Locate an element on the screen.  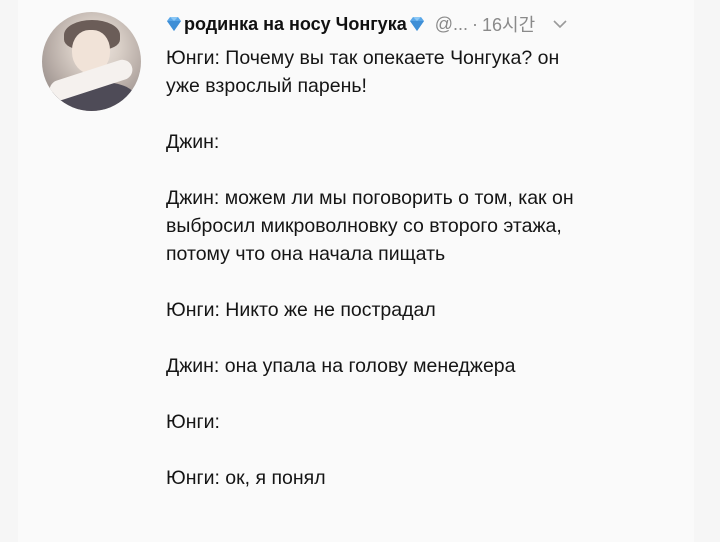
timestamp: 16시간 is located at coordinates (508, 24).